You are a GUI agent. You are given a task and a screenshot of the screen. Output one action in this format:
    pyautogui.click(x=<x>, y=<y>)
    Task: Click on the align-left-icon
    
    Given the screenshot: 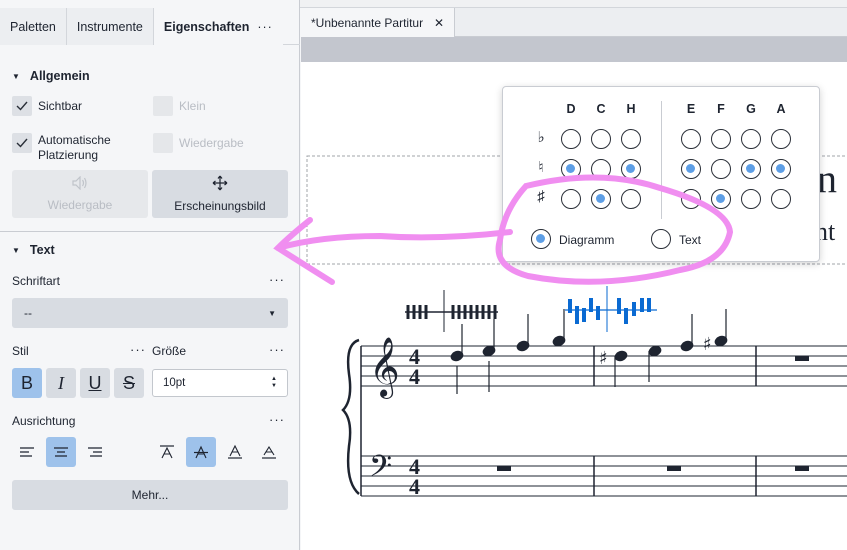 What is the action you would take?
    pyautogui.click(x=27, y=452)
    